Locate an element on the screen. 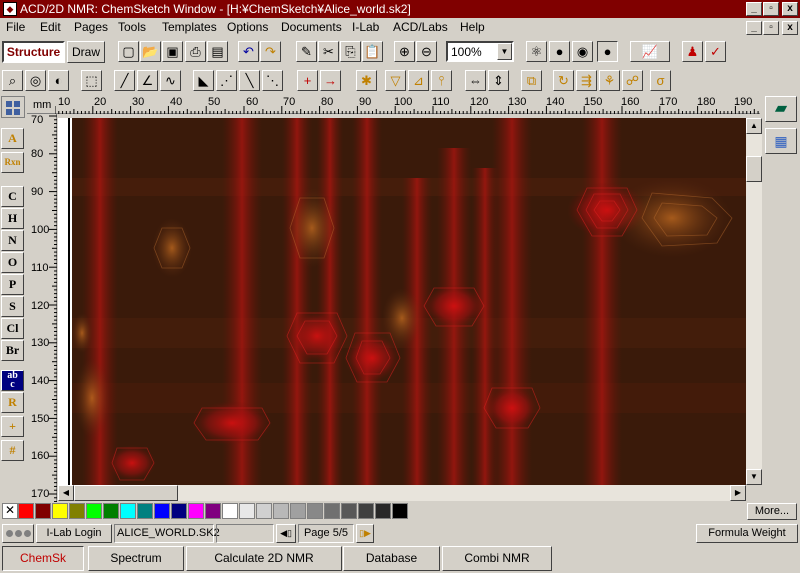  next-page-icon: ▯▶ is located at coordinates (365, 533).